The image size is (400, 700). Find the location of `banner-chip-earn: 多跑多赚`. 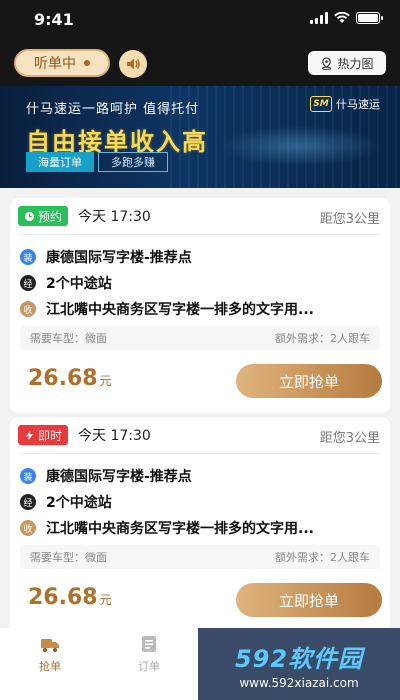

banner-chip-earn: 多跑多赚 is located at coordinates (133, 162).